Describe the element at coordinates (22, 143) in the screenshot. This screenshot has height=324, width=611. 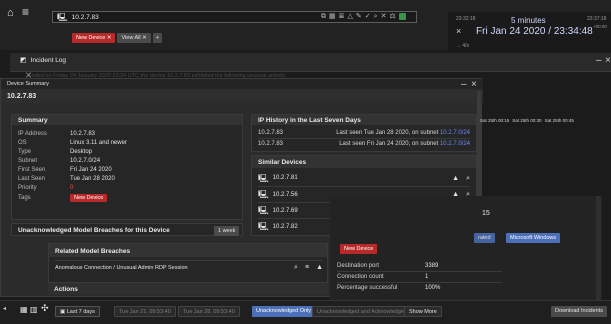
I see `summary-key: OS` at that location.